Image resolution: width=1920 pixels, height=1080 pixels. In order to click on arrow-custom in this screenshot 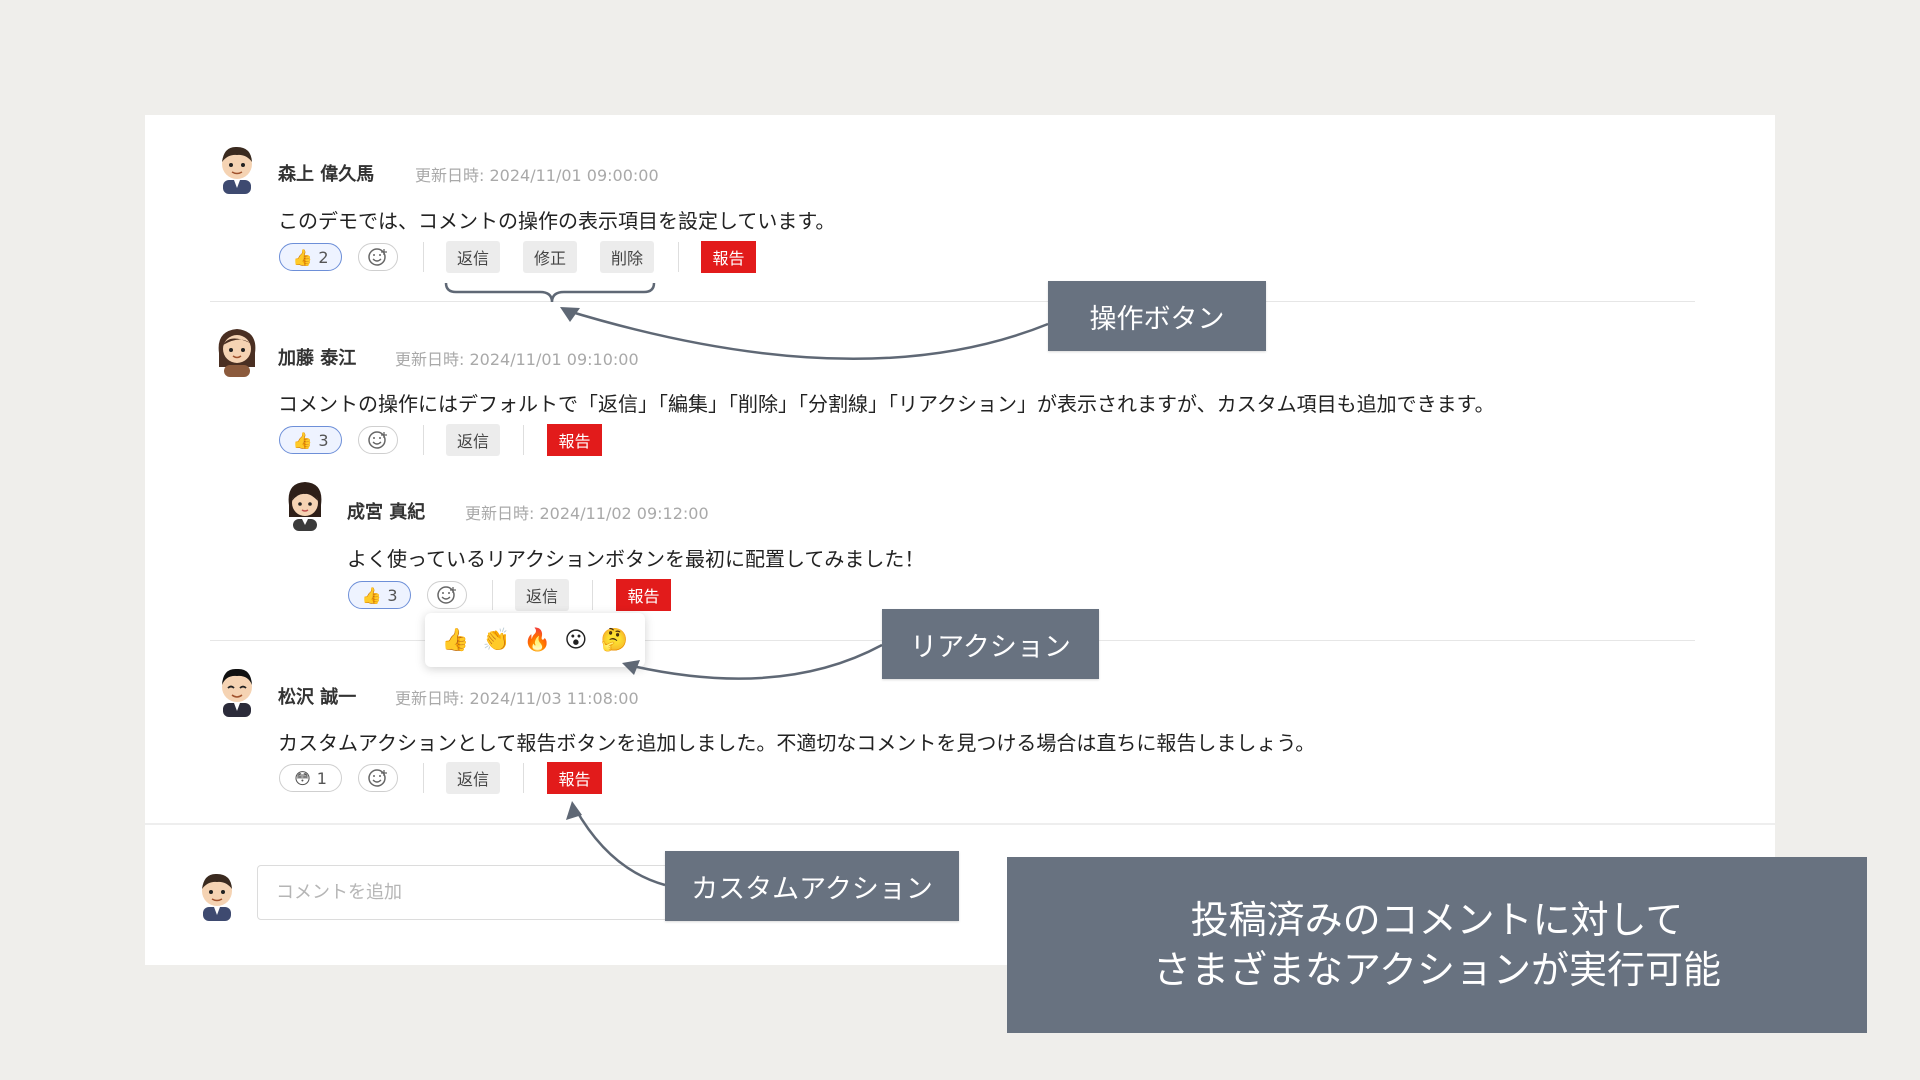, I will do `click(619, 847)`.